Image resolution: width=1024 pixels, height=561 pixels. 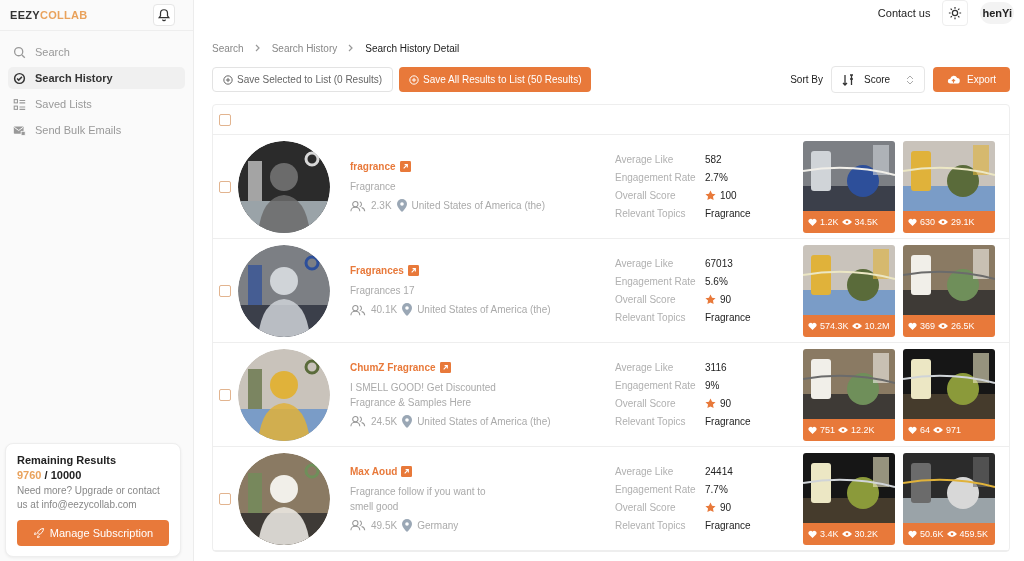 What do you see at coordinates (484, 309) in the screenshot?
I see `location-text: United States of America (the)` at bounding box center [484, 309].